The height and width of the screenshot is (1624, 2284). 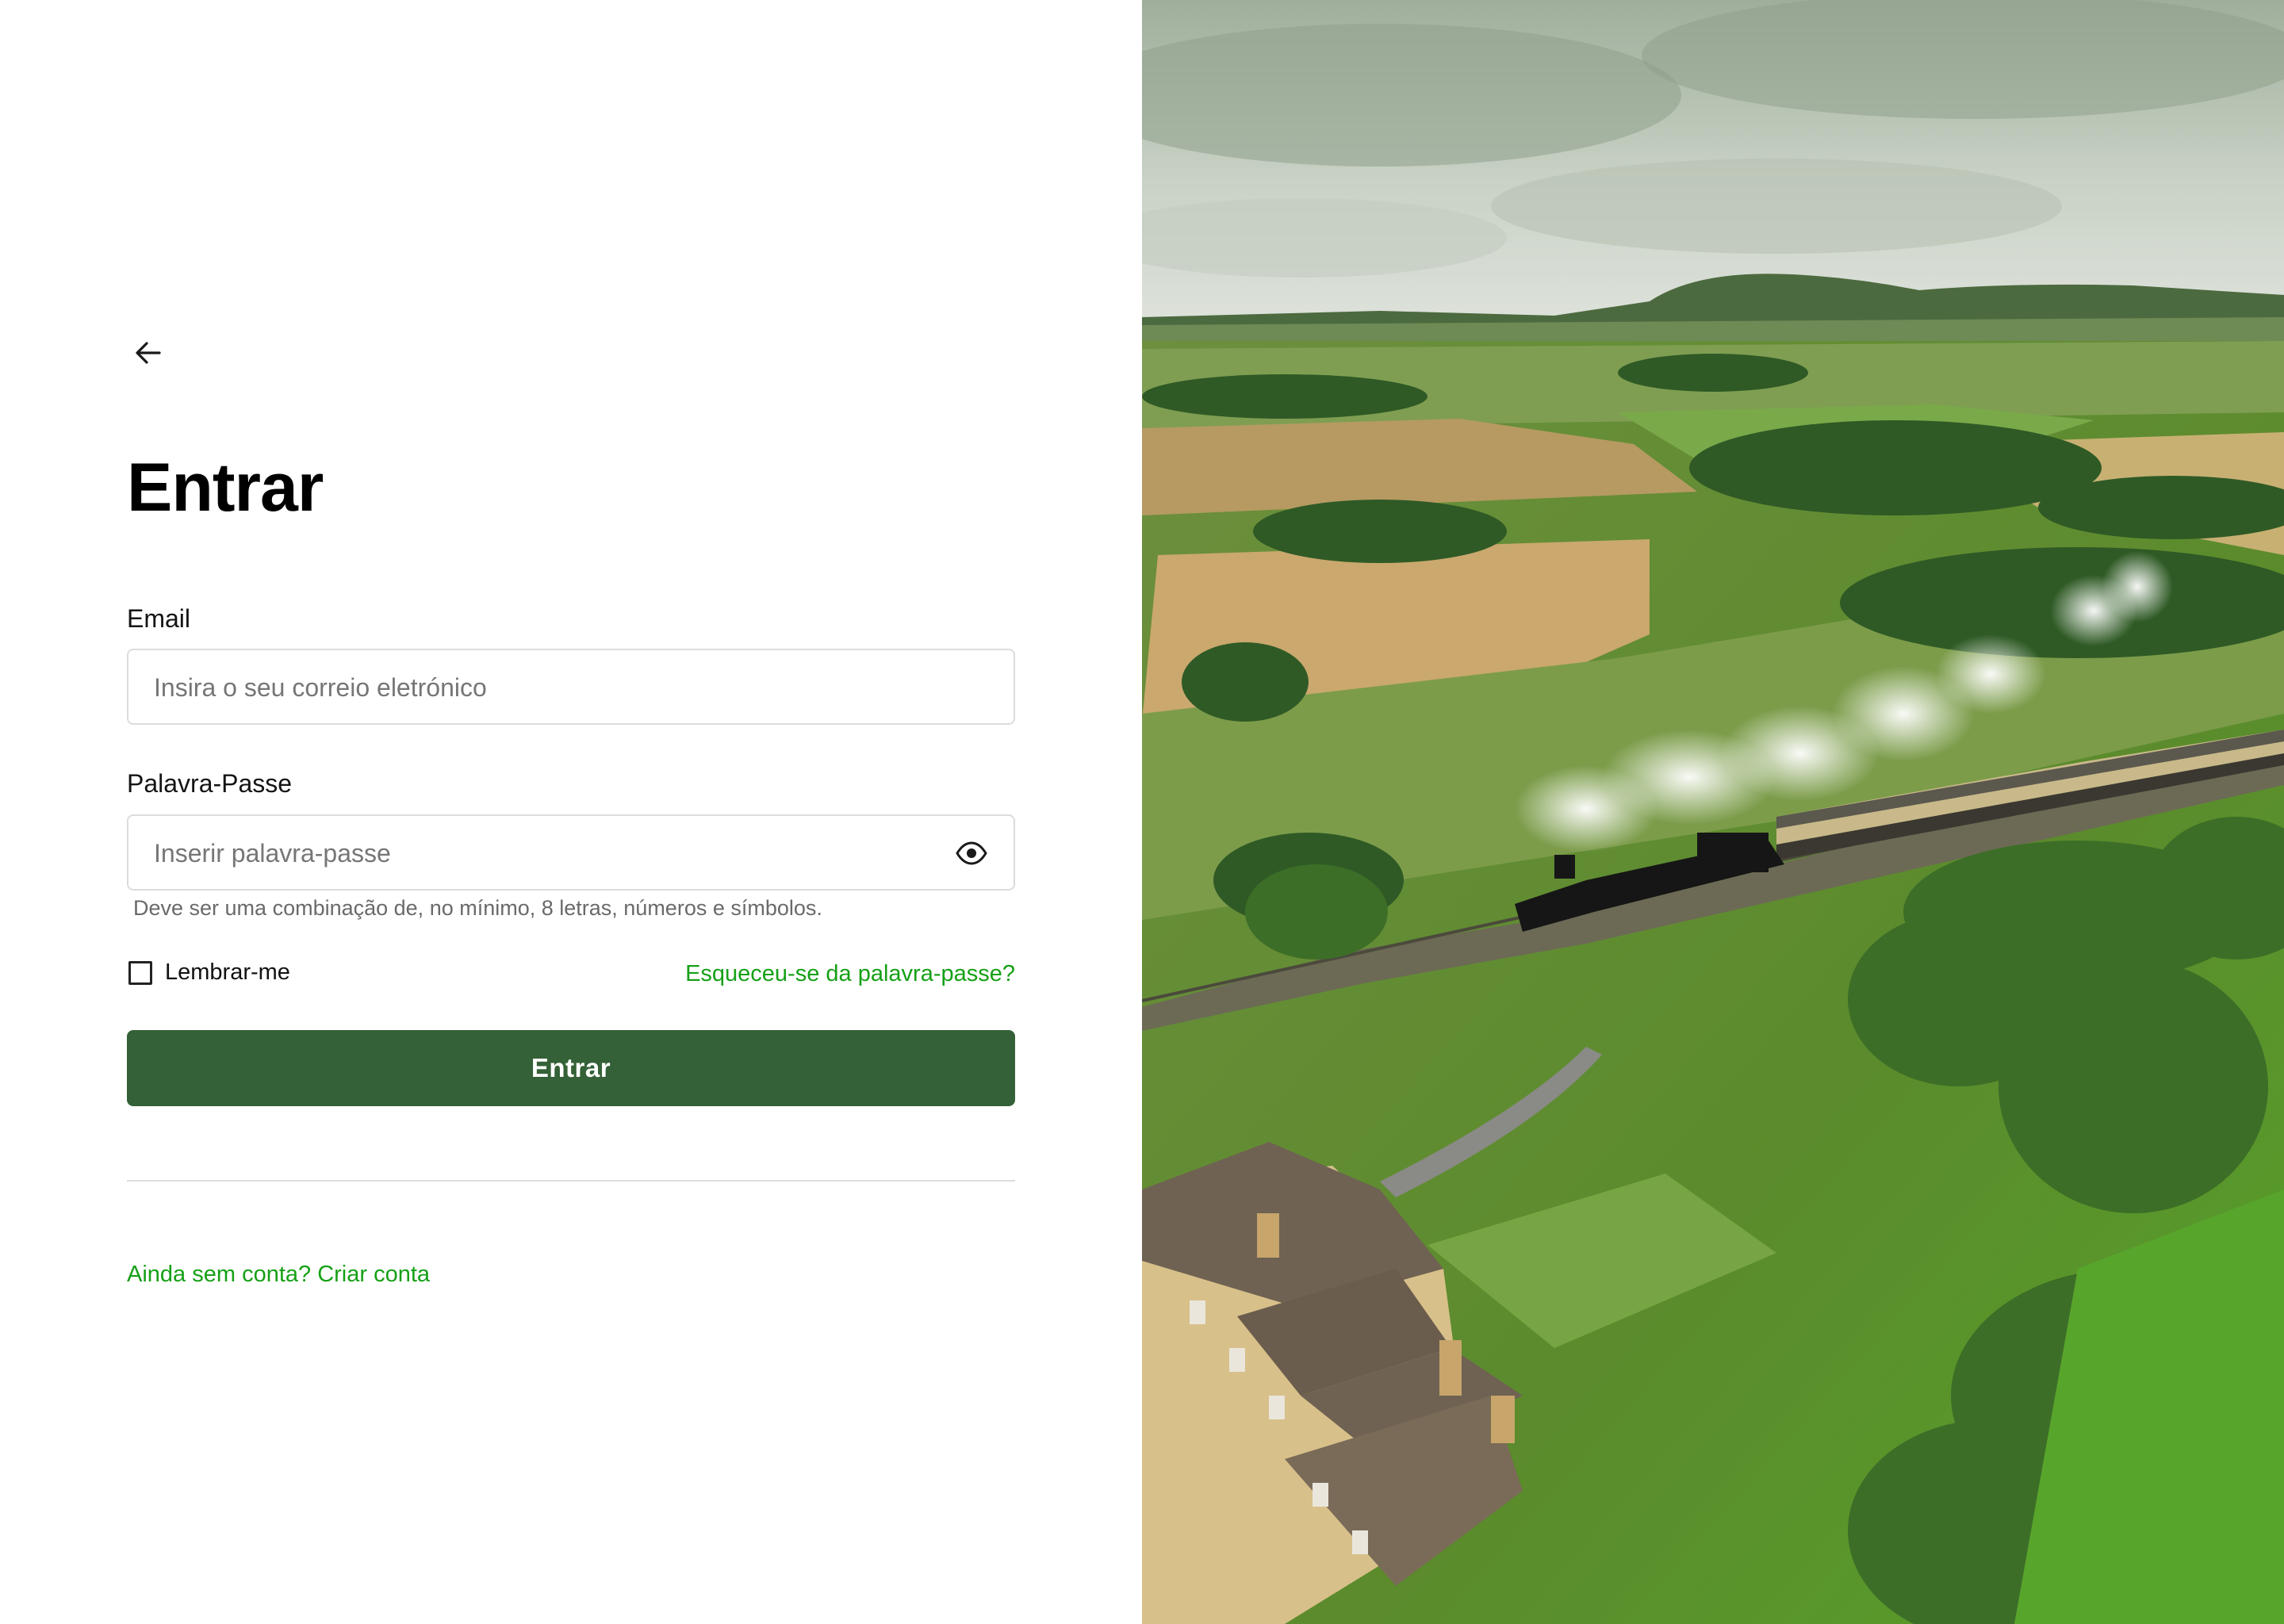 What do you see at coordinates (140, 972) in the screenshot?
I see `checkbox-box` at bounding box center [140, 972].